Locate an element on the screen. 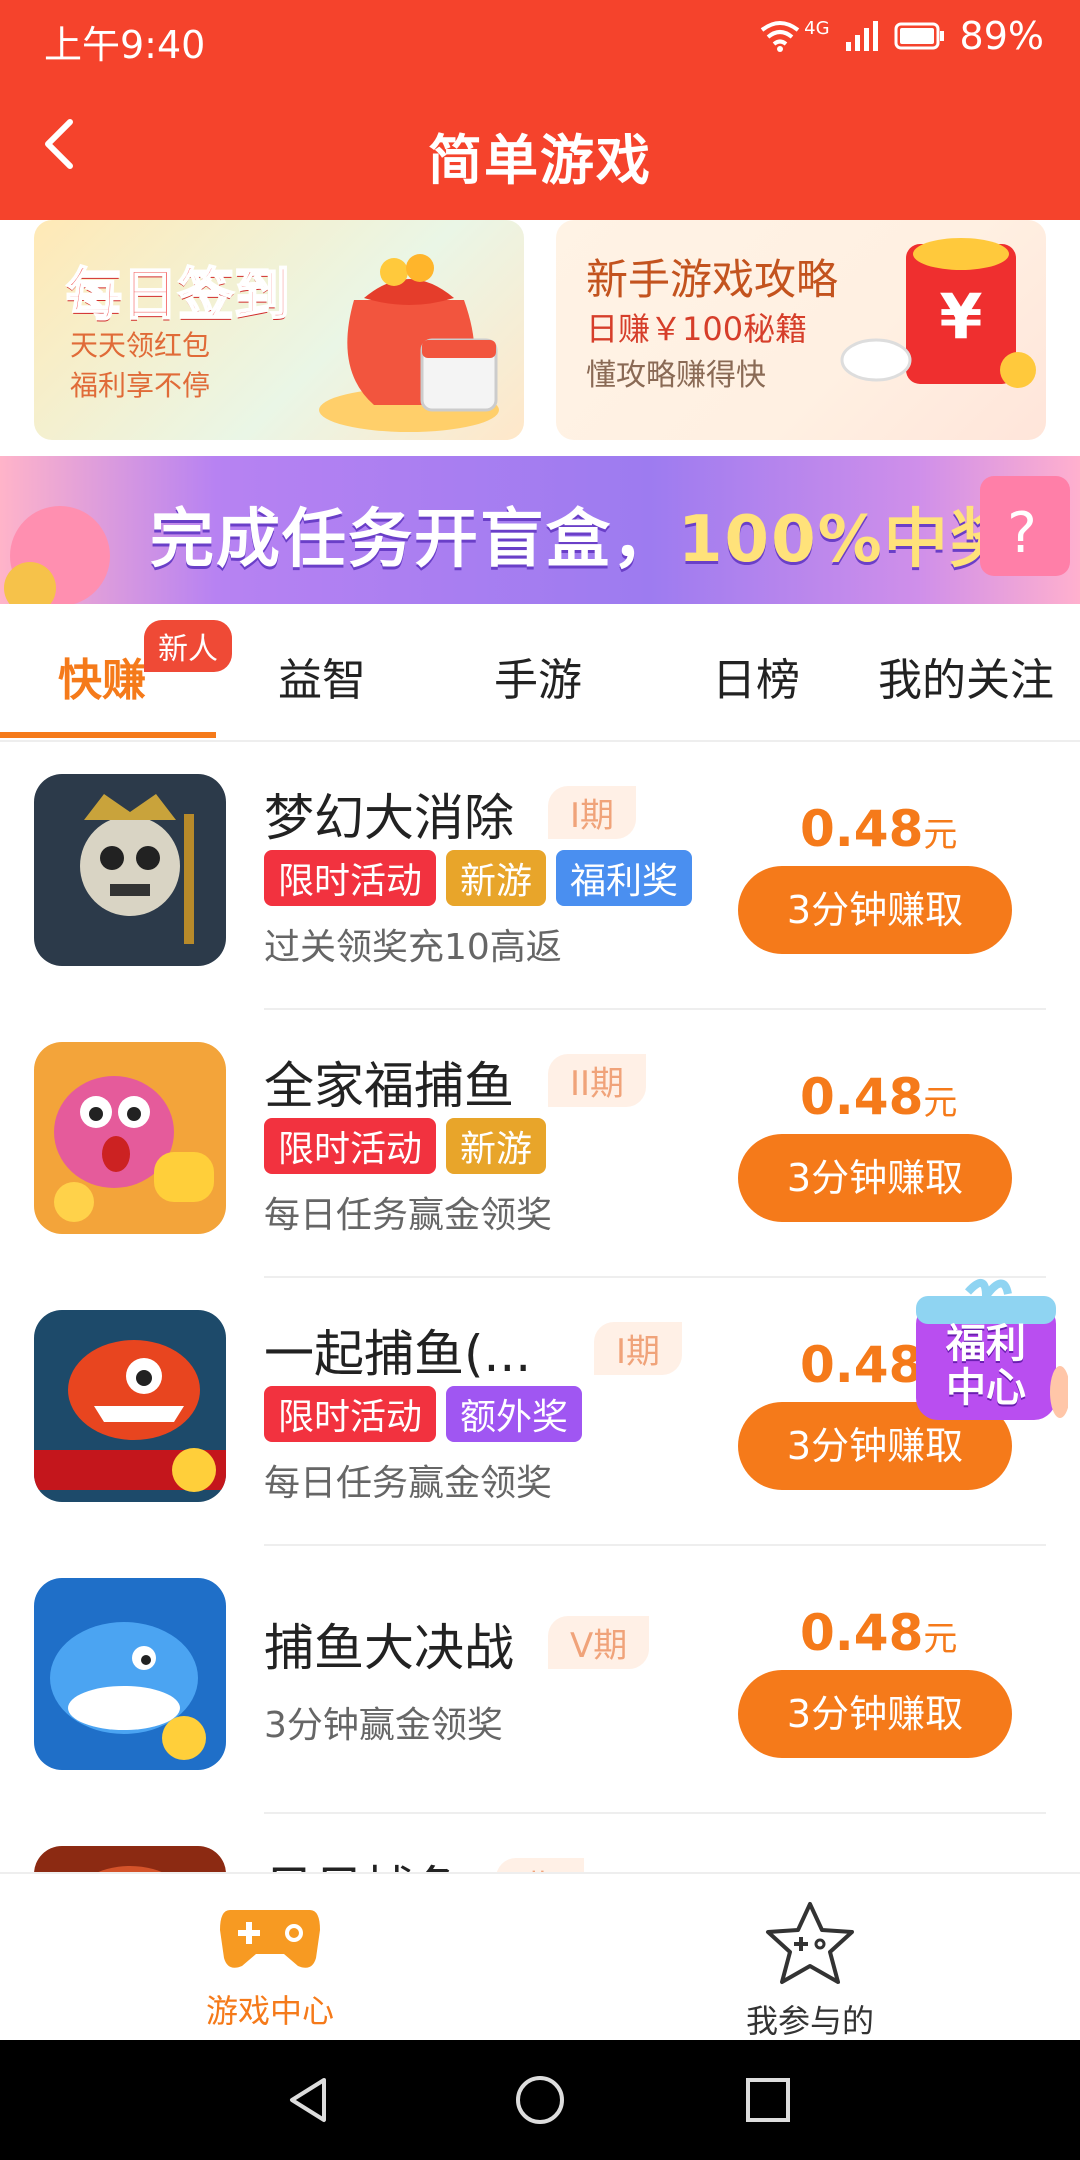 Image resolution: width=1080 pixels, height=2160 pixels. game-description: 3分钟赢金领奖 is located at coordinates (383, 1725).